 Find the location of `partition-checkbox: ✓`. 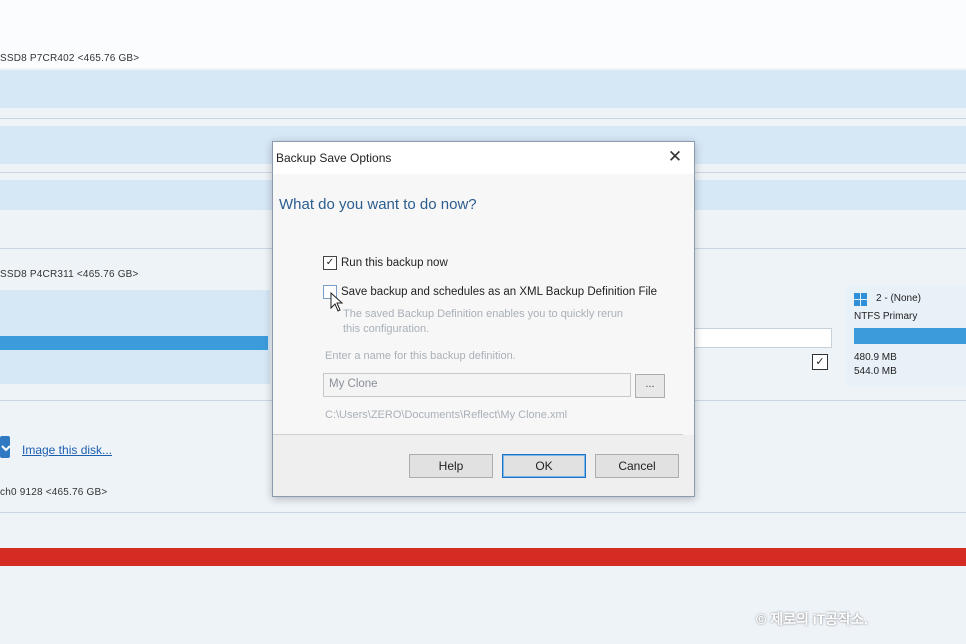

partition-checkbox: ✓ is located at coordinates (820, 362).